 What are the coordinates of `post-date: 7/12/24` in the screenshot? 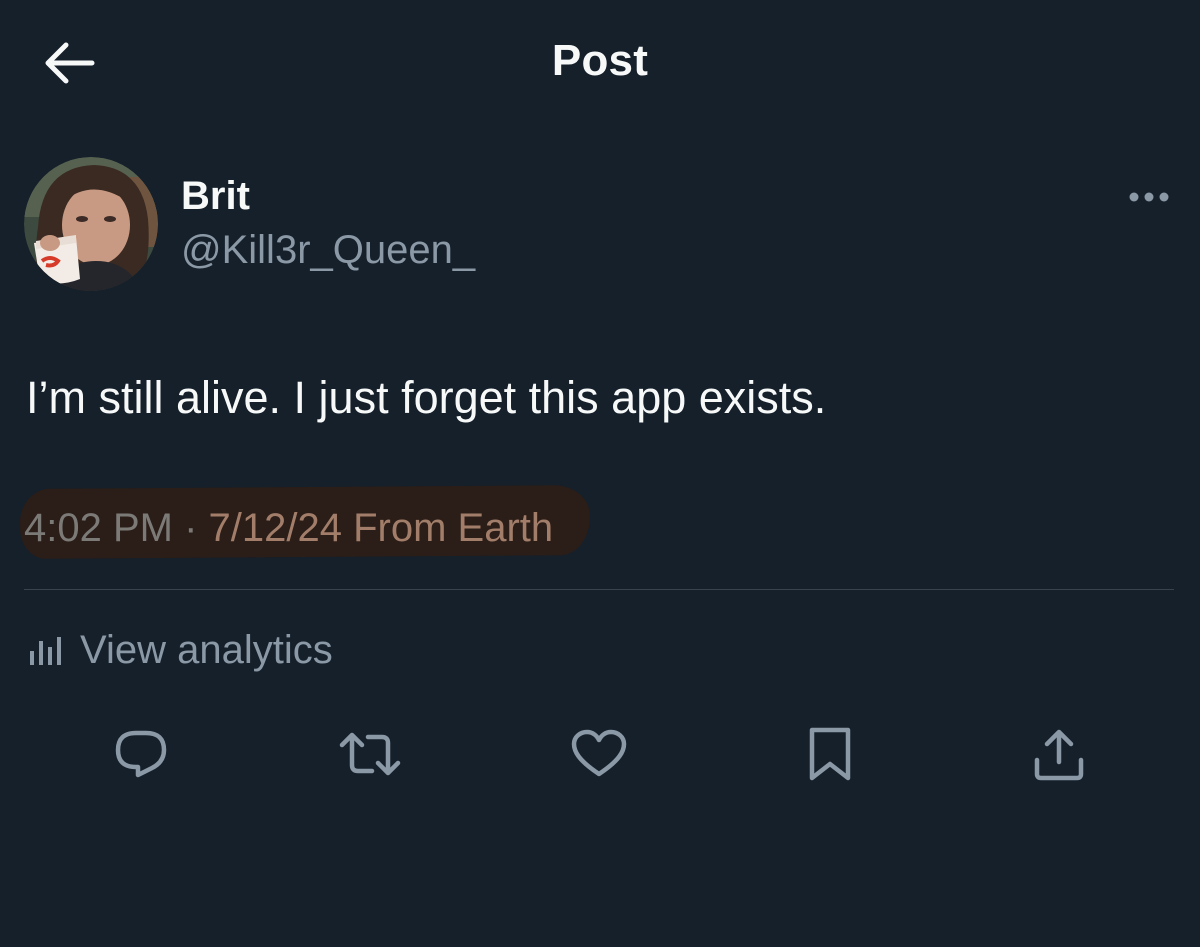 It's located at (275, 528).